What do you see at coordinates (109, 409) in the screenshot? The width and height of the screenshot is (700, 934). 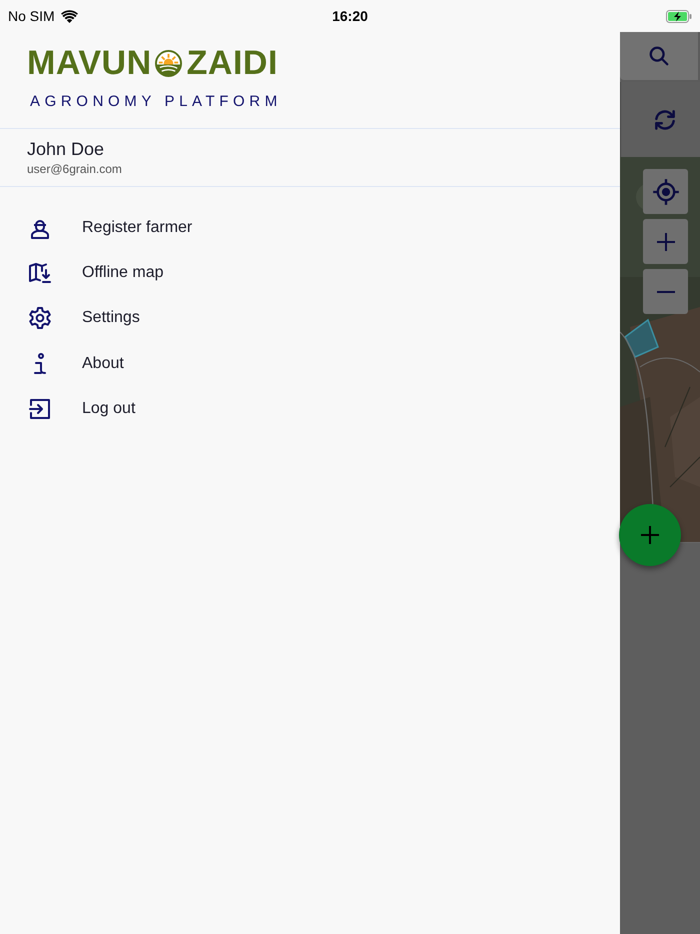 I see `menu-item: Log out` at bounding box center [109, 409].